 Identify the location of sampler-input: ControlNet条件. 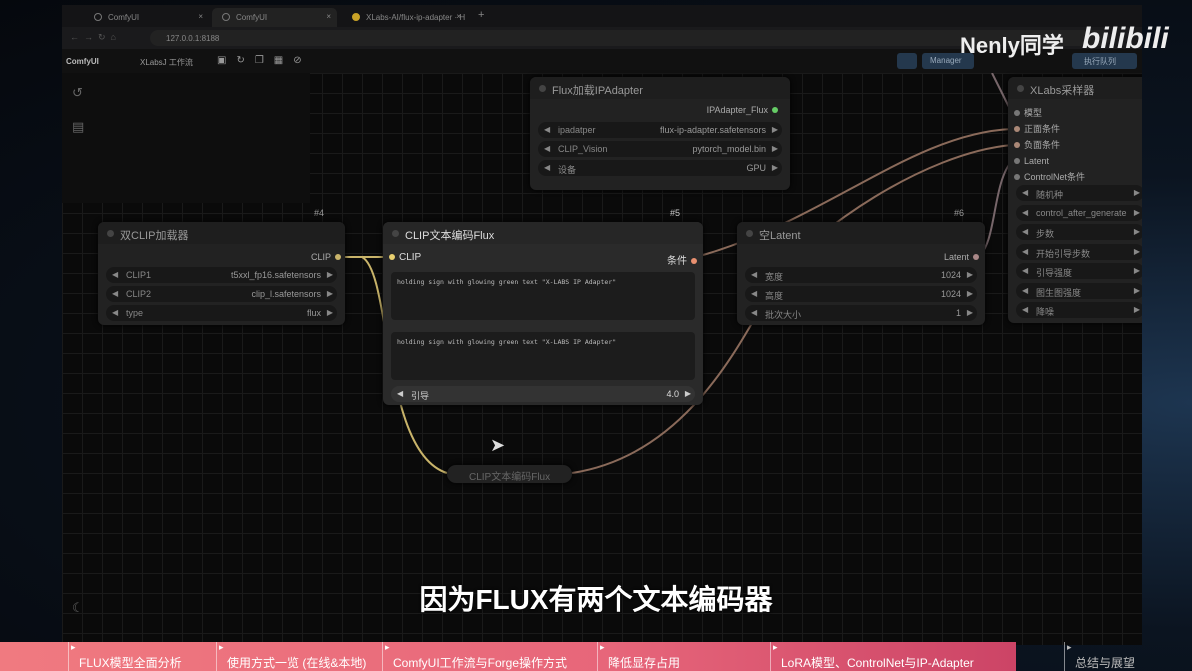
(1047, 177).